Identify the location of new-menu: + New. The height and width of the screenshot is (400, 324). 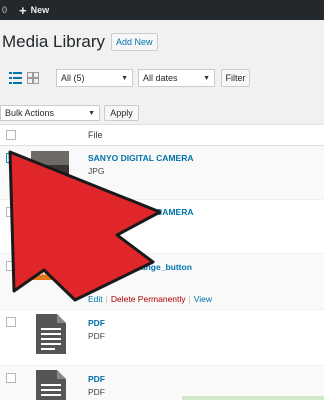
(34, 10).